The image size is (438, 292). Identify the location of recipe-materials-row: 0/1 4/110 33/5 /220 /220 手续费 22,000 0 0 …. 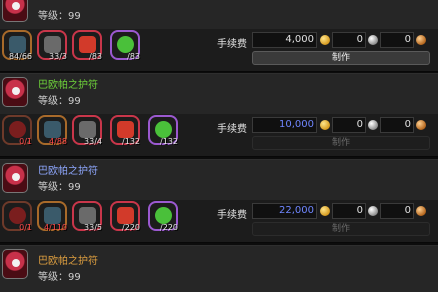
(219, 218).